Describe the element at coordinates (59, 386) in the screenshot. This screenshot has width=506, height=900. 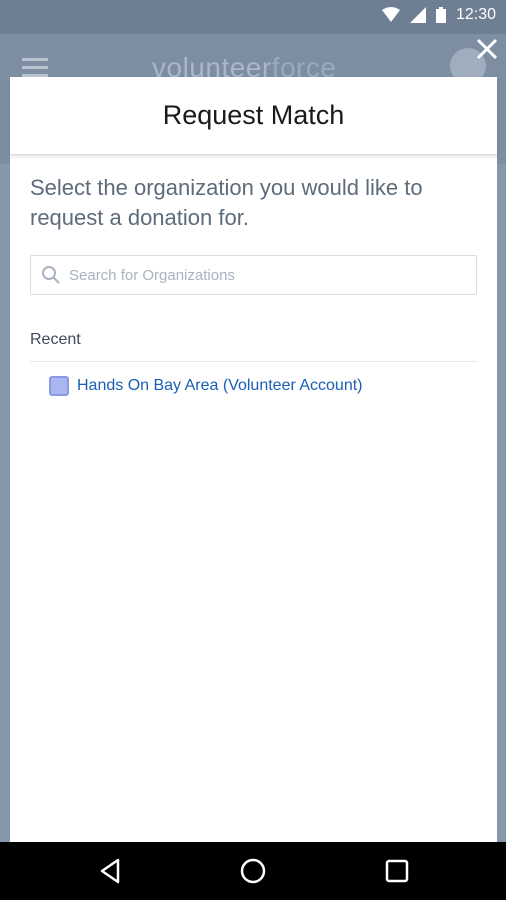
I see `organization-icon` at that location.